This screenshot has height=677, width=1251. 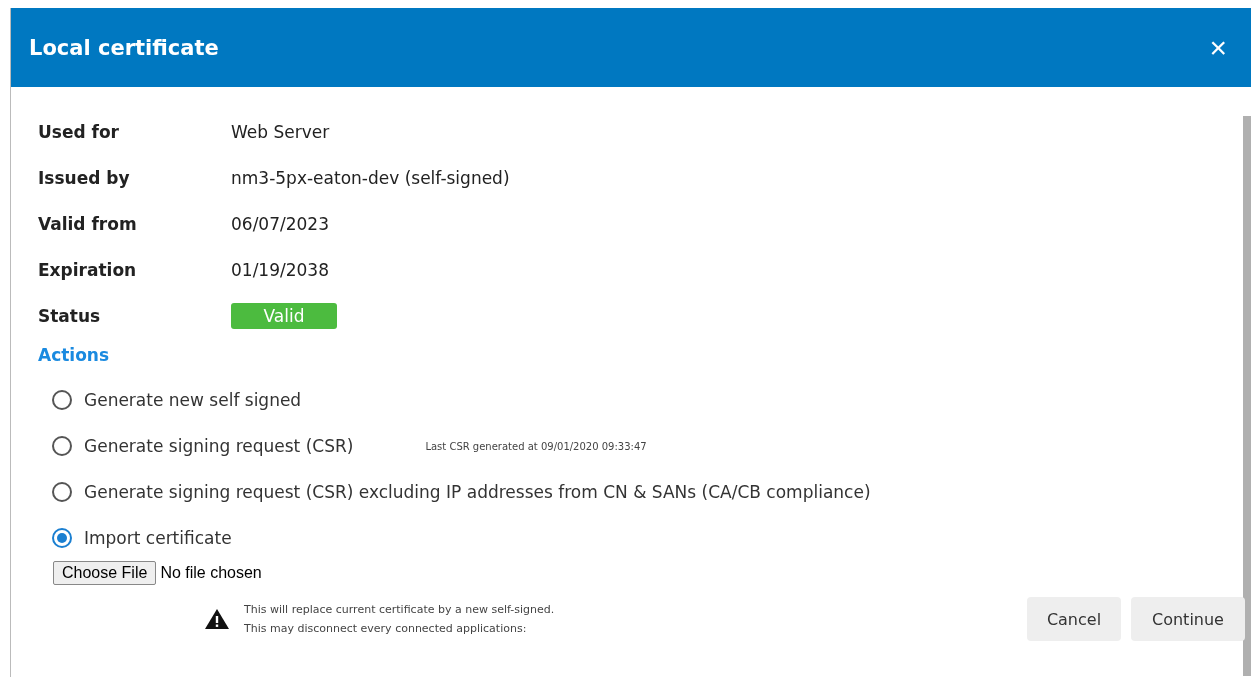 I want to click on field-value: 06/07/2023, so click(x=280, y=224).